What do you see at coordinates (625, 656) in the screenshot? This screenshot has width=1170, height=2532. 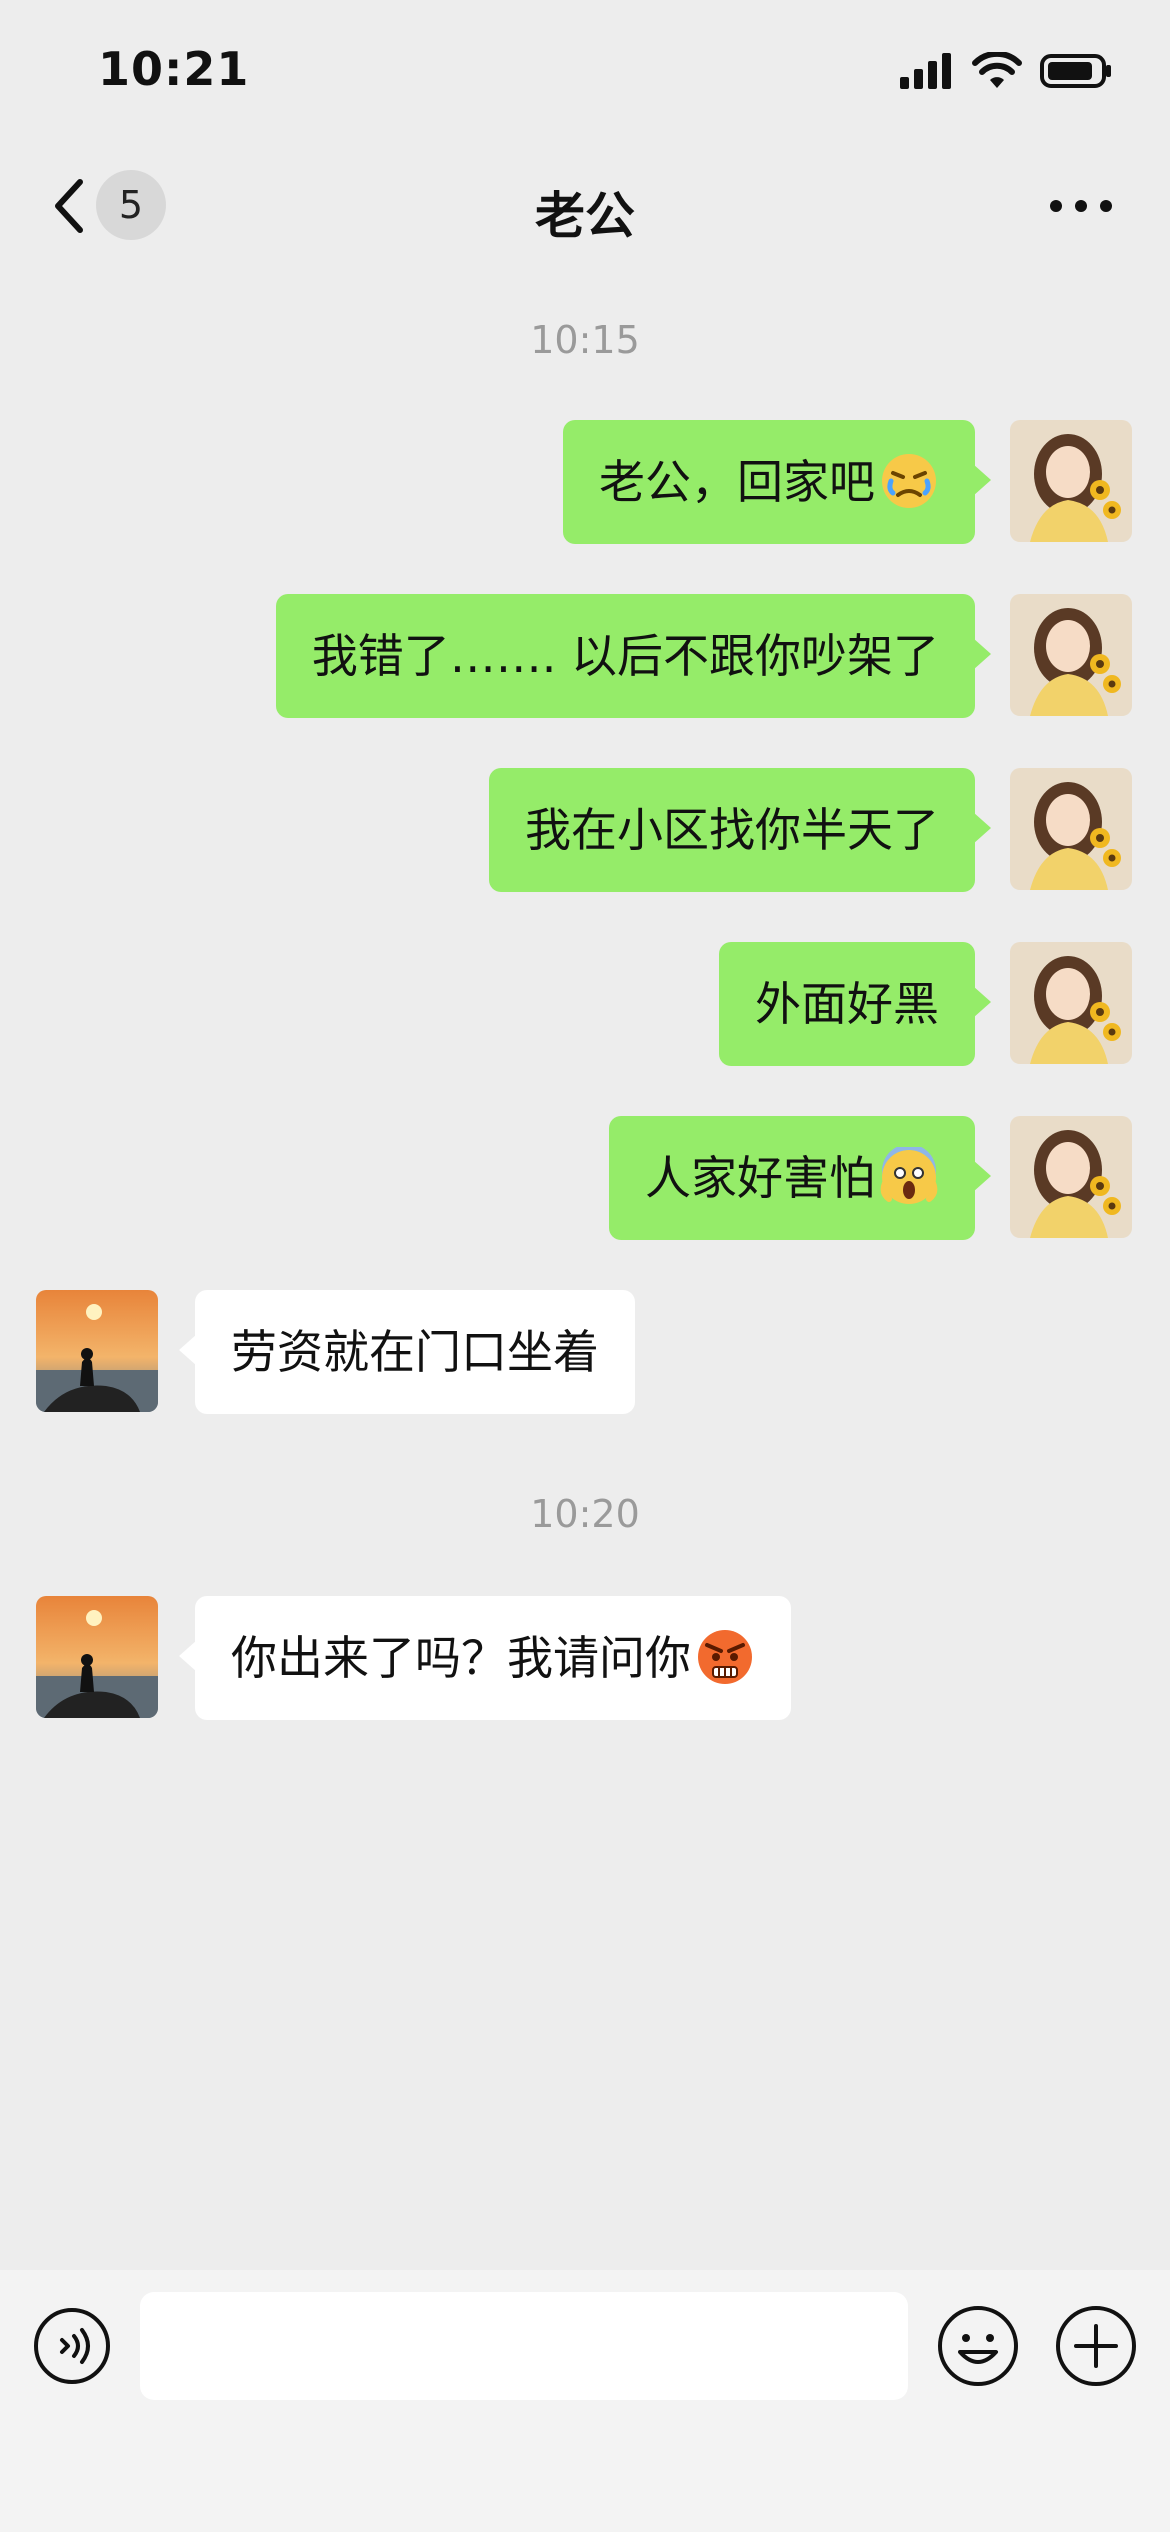 I see `message-text: 我错了……. 以后不跟你吵架了` at bounding box center [625, 656].